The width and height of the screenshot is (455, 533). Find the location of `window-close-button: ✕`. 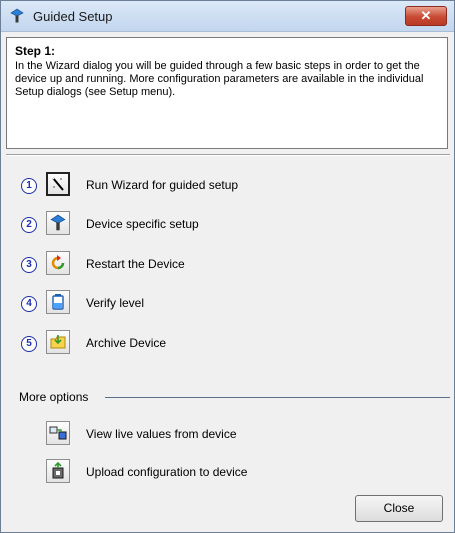

window-close-button: ✕ is located at coordinates (426, 16).